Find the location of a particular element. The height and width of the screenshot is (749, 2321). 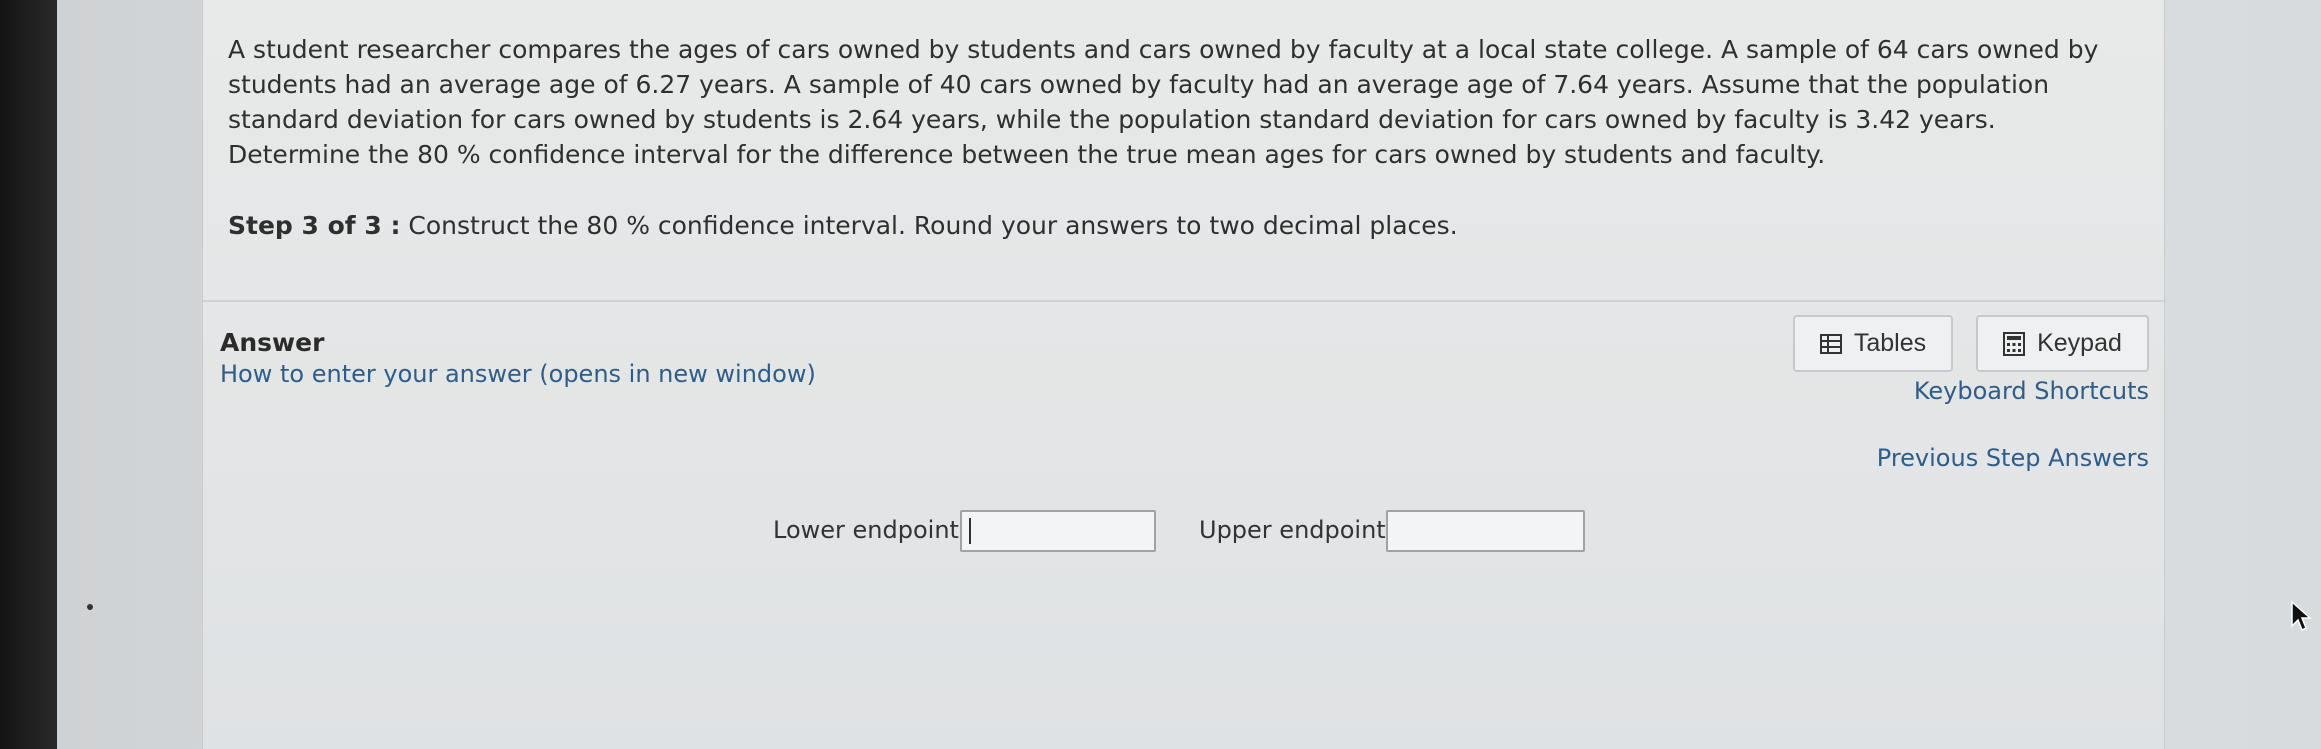

lower-endpoint-label: Lower endpoint: is located at coordinates (870, 530).